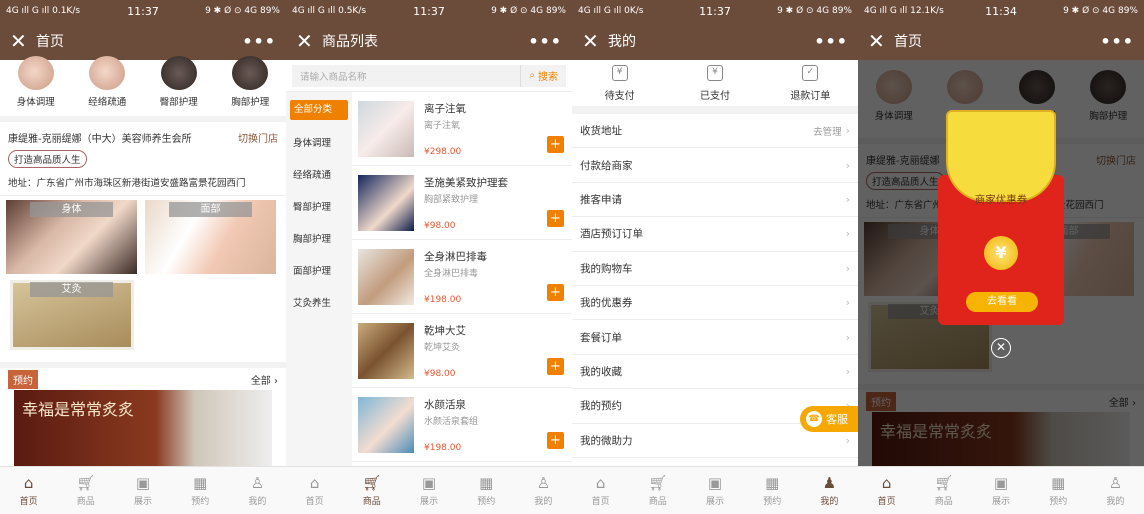 The width and height of the screenshot is (1144, 514). I want to click on product-item: 乾坤大艾 乾坤艾灸 ¥98.00 +, so click(462, 351).